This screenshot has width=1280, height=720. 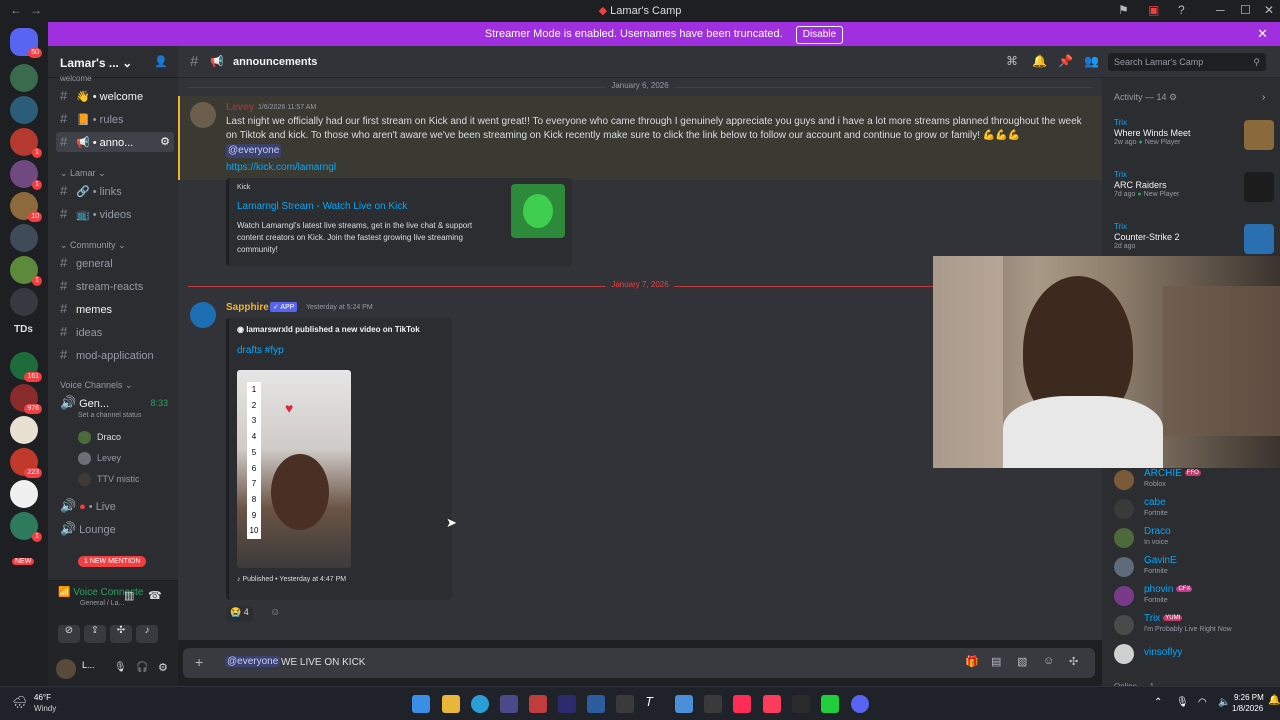 I want to click on clock-date: 1/8/2026, so click(x=1247, y=708).